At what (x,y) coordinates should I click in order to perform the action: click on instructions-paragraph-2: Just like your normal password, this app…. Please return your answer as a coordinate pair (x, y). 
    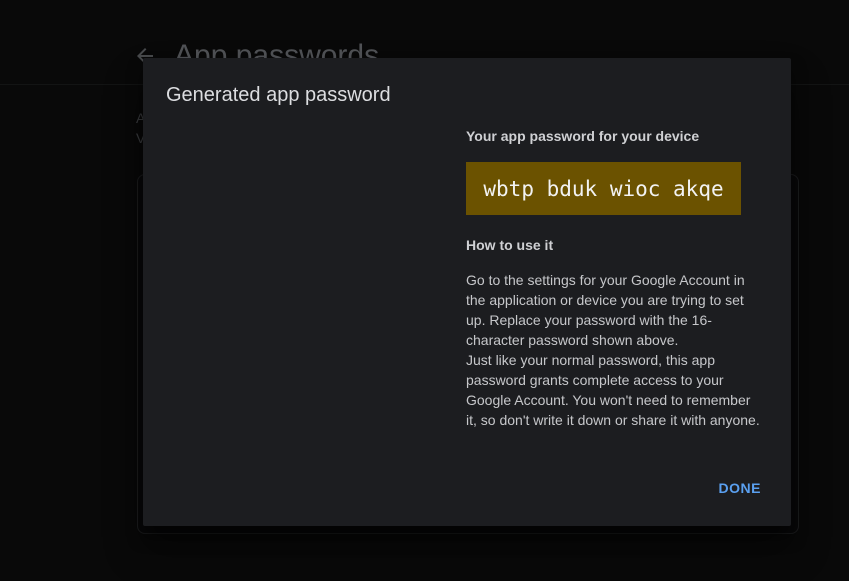
    Looking at the image, I should click on (613, 390).